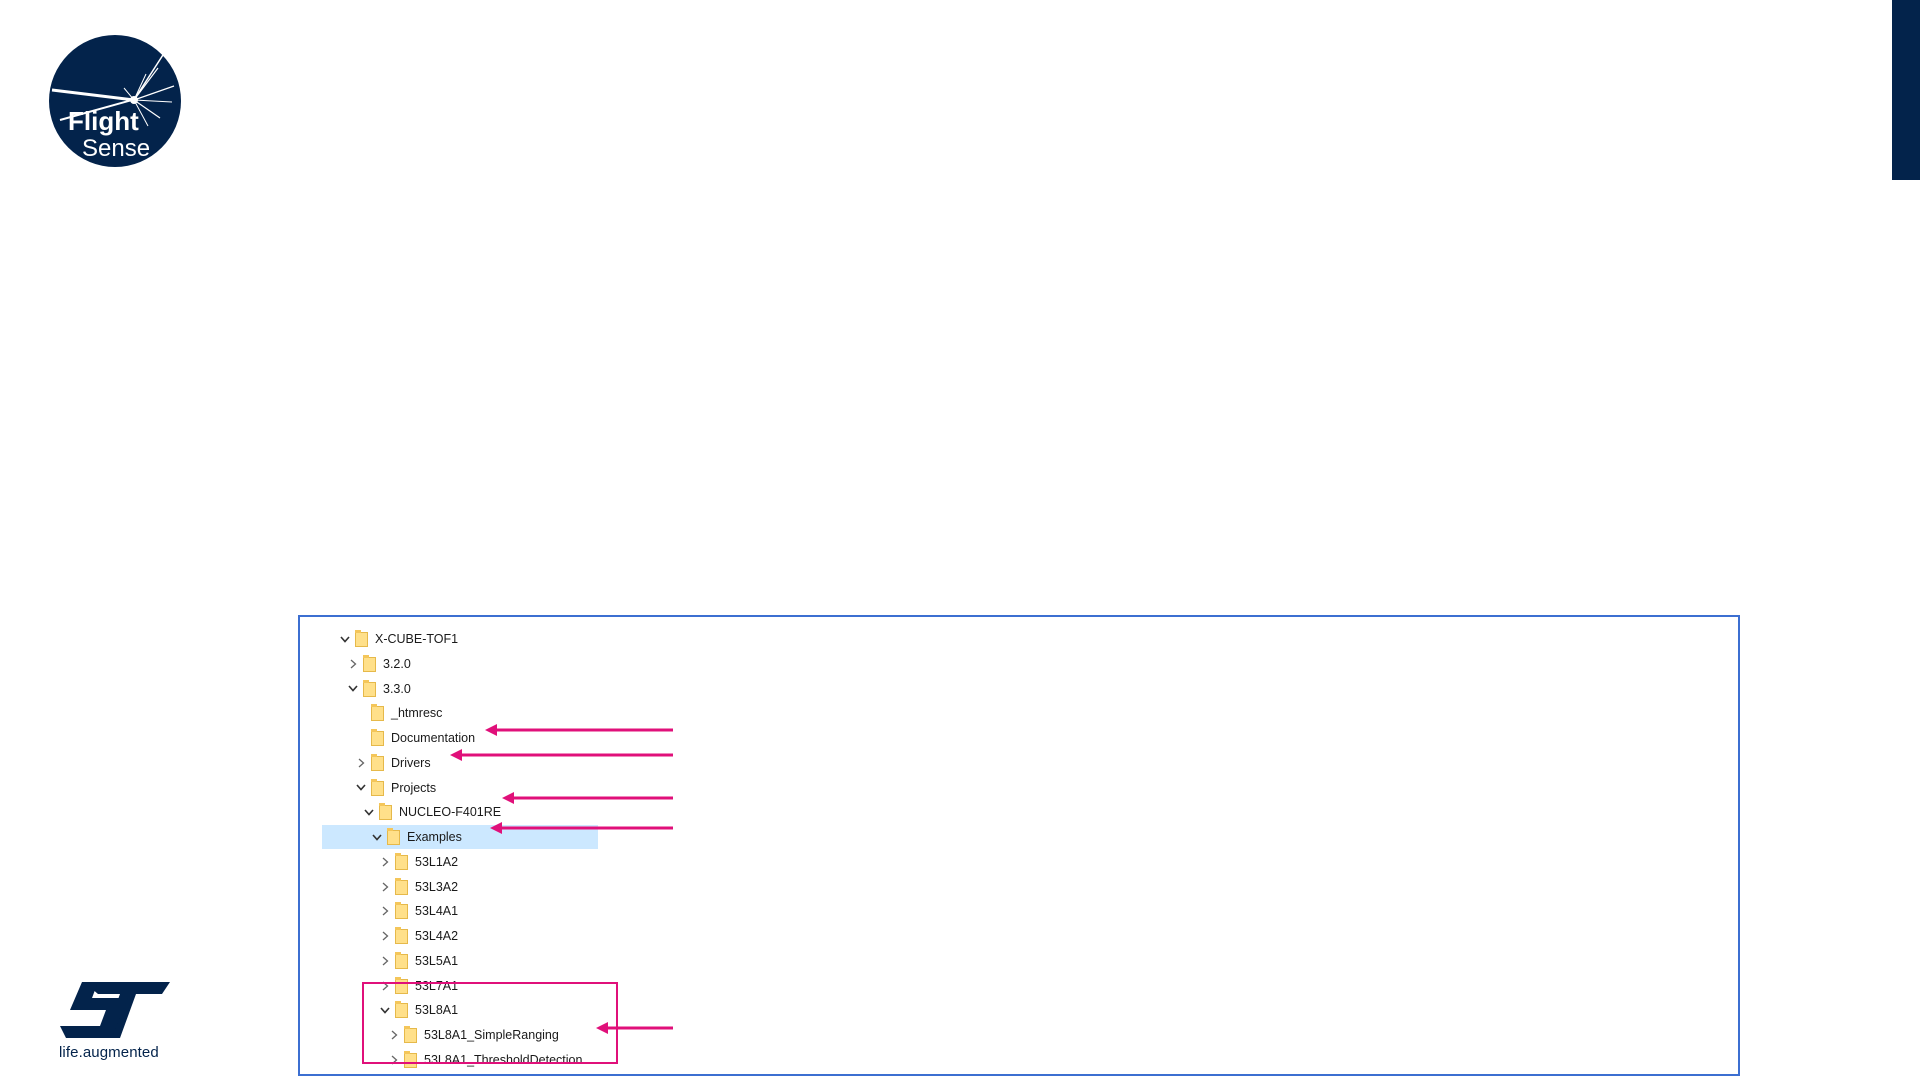  What do you see at coordinates (109, 1052) in the screenshot?
I see `st-tagline: life.augmented` at bounding box center [109, 1052].